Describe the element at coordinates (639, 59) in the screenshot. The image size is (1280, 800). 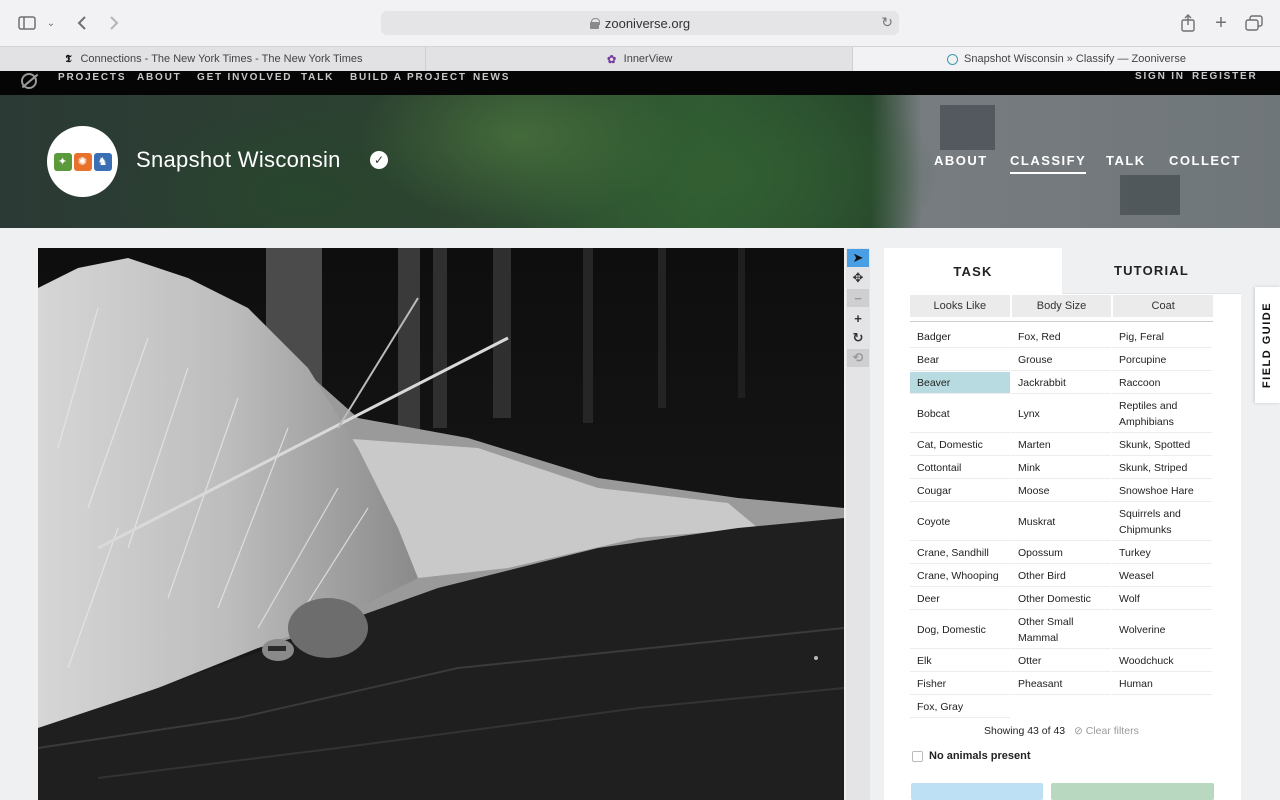
I see `tab-innerview: ✿ InnerView` at that location.